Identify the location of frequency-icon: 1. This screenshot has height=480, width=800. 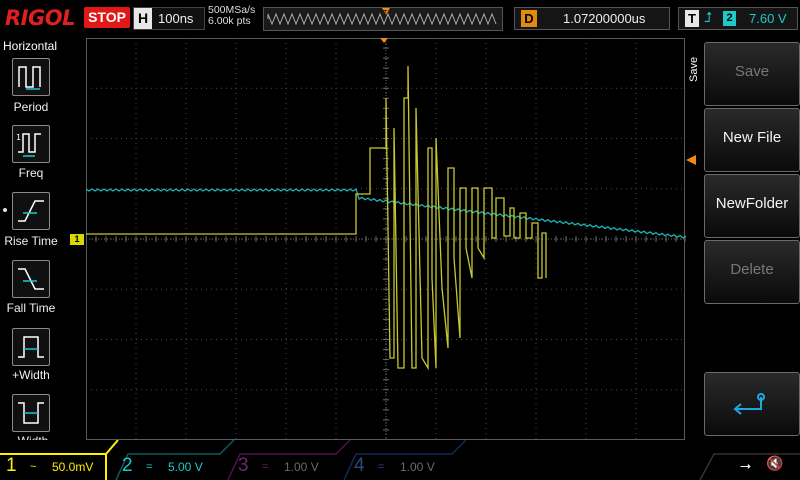
(31, 144).